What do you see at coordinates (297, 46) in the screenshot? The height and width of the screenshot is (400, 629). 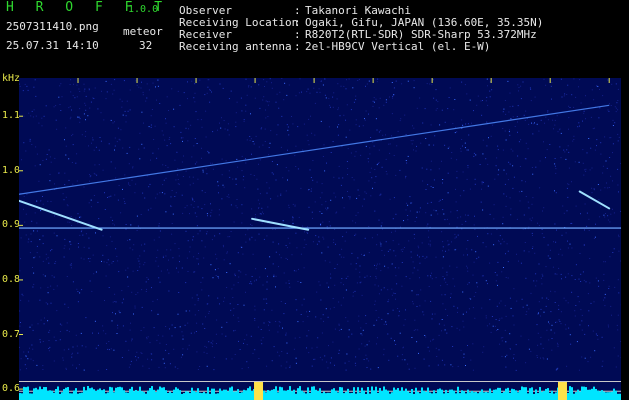 I see `info-colon: :` at bounding box center [297, 46].